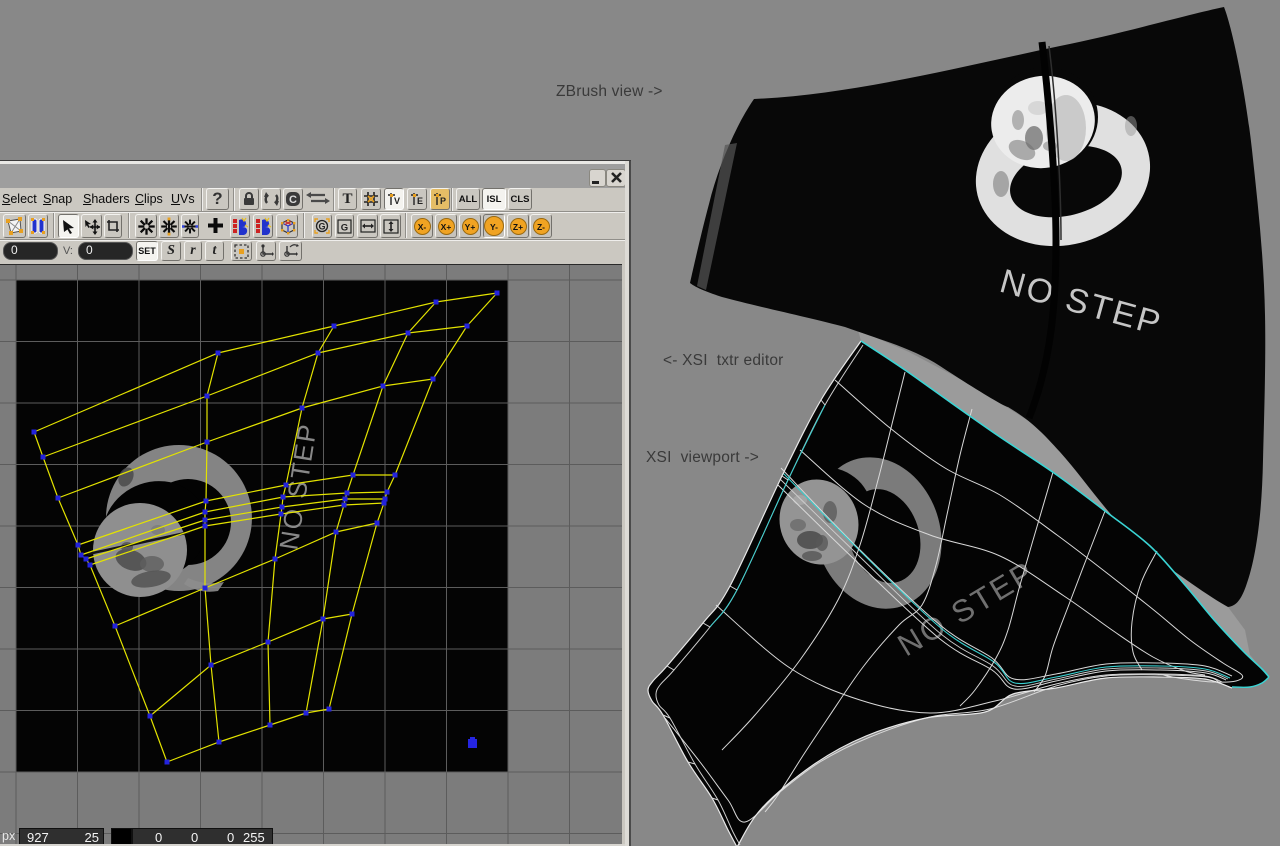 The width and height of the screenshot is (1280, 846). What do you see at coordinates (293, 200) in the screenshot?
I see `svg-text: C` at bounding box center [293, 200].